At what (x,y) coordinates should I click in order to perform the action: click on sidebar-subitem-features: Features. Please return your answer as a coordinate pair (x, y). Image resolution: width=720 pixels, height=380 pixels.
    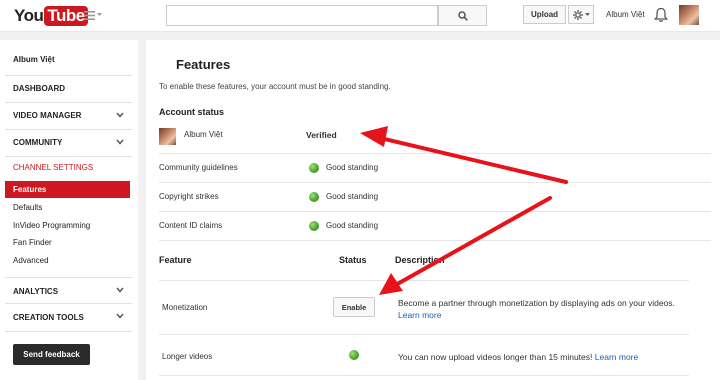
    Looking at the image, I should click on (67, 189).